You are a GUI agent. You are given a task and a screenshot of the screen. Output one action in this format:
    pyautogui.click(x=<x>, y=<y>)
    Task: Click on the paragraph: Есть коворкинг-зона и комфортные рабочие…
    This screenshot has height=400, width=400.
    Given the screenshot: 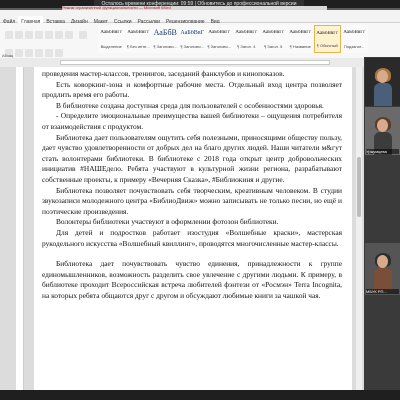 What is the action you would take?
    pyautogui.click(x=192, y=90)
    